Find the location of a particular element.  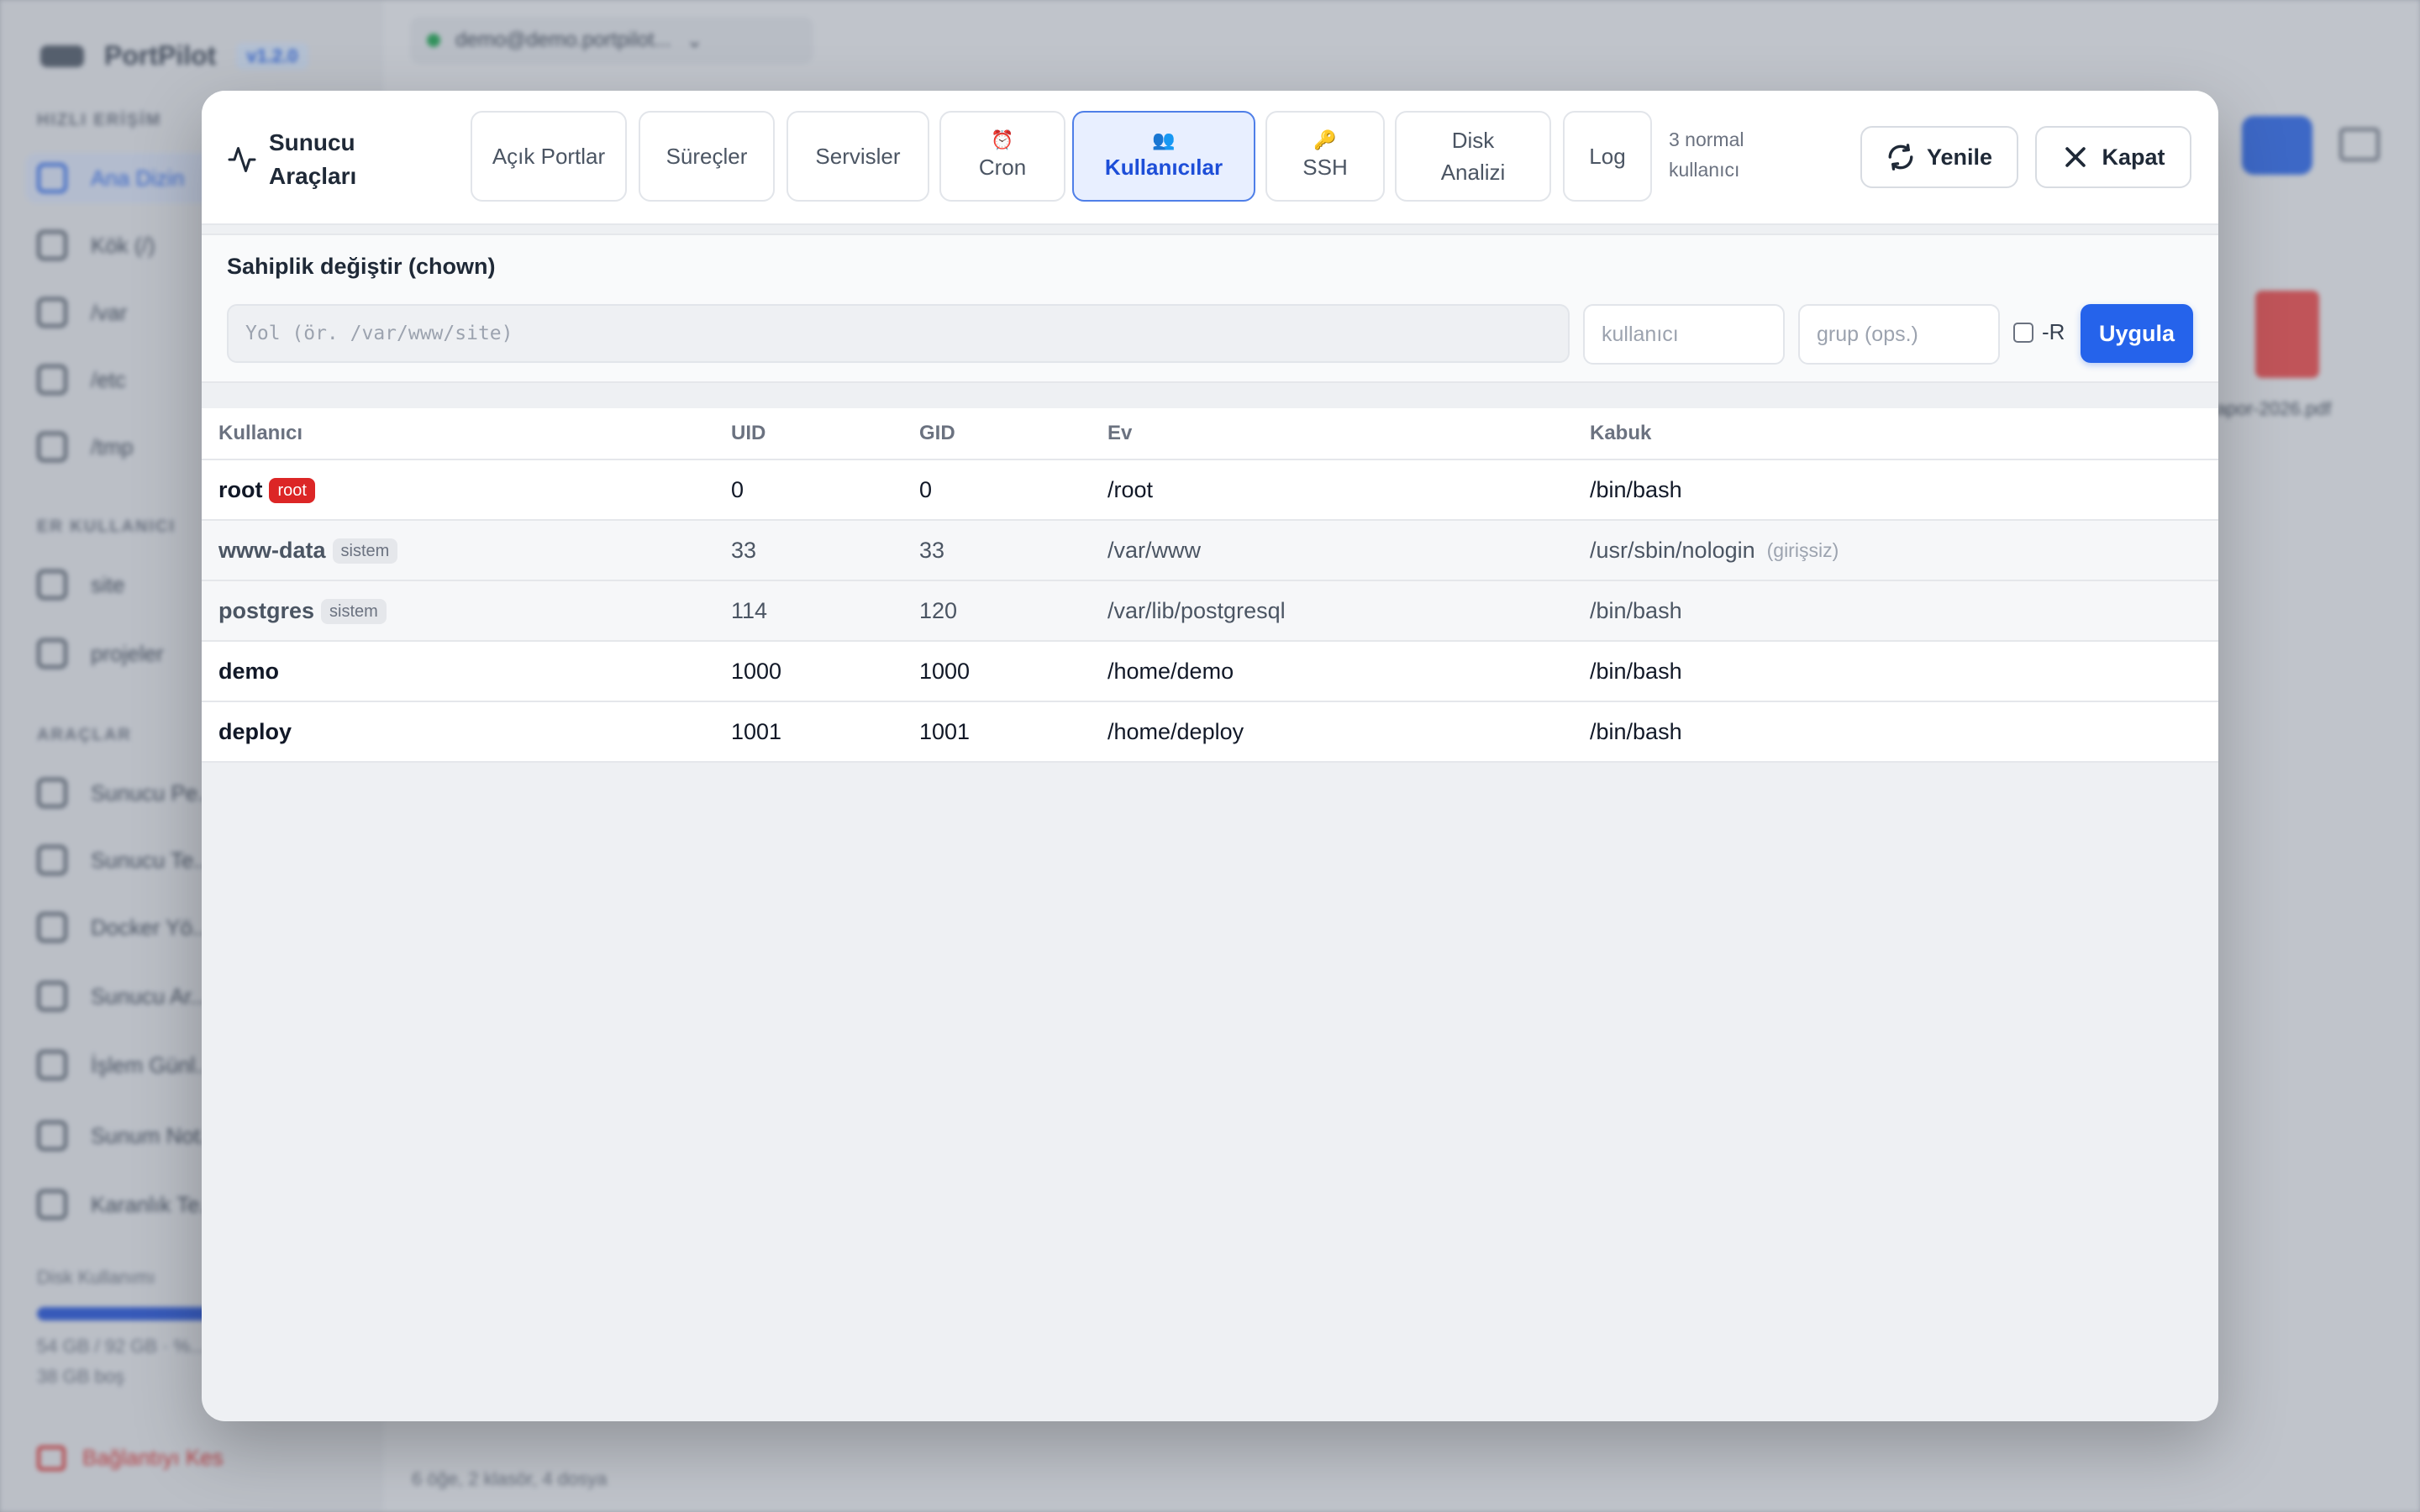

tab-open-ports: Açık Portlar is located at coordinates (549, 156).